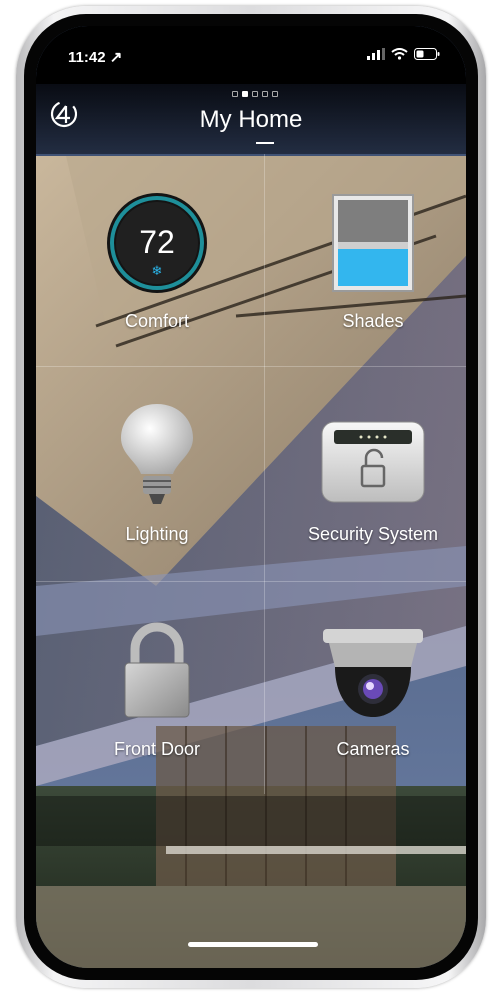 The image size is (490, 994). Describe the element at coordinates (427, 54) in the screenshot. I see `battery-icon` at that location.